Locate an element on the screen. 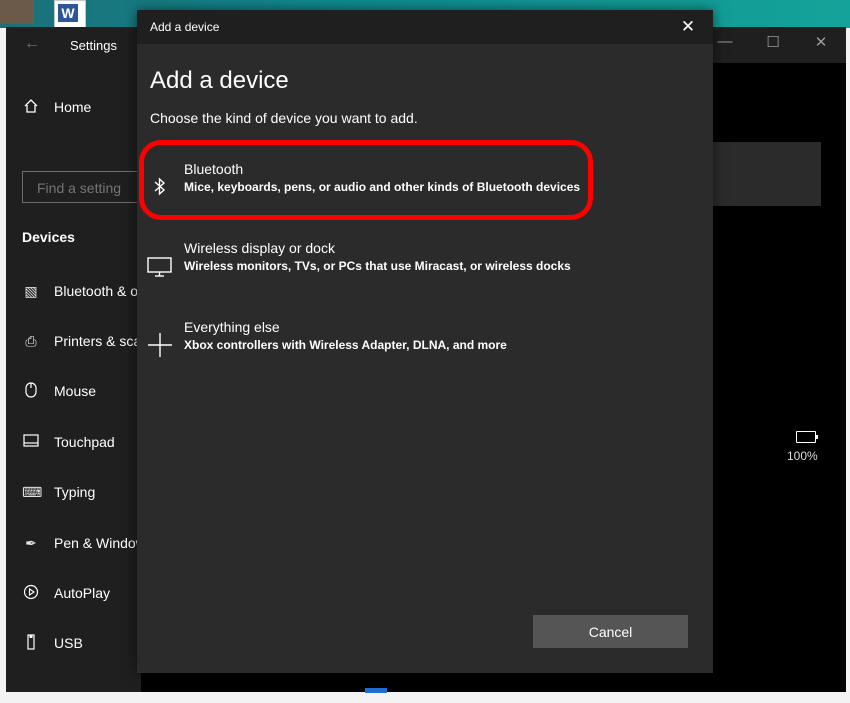 The image size is (850, 703). battery-percent: 100% is located at coordinates (802, 456).